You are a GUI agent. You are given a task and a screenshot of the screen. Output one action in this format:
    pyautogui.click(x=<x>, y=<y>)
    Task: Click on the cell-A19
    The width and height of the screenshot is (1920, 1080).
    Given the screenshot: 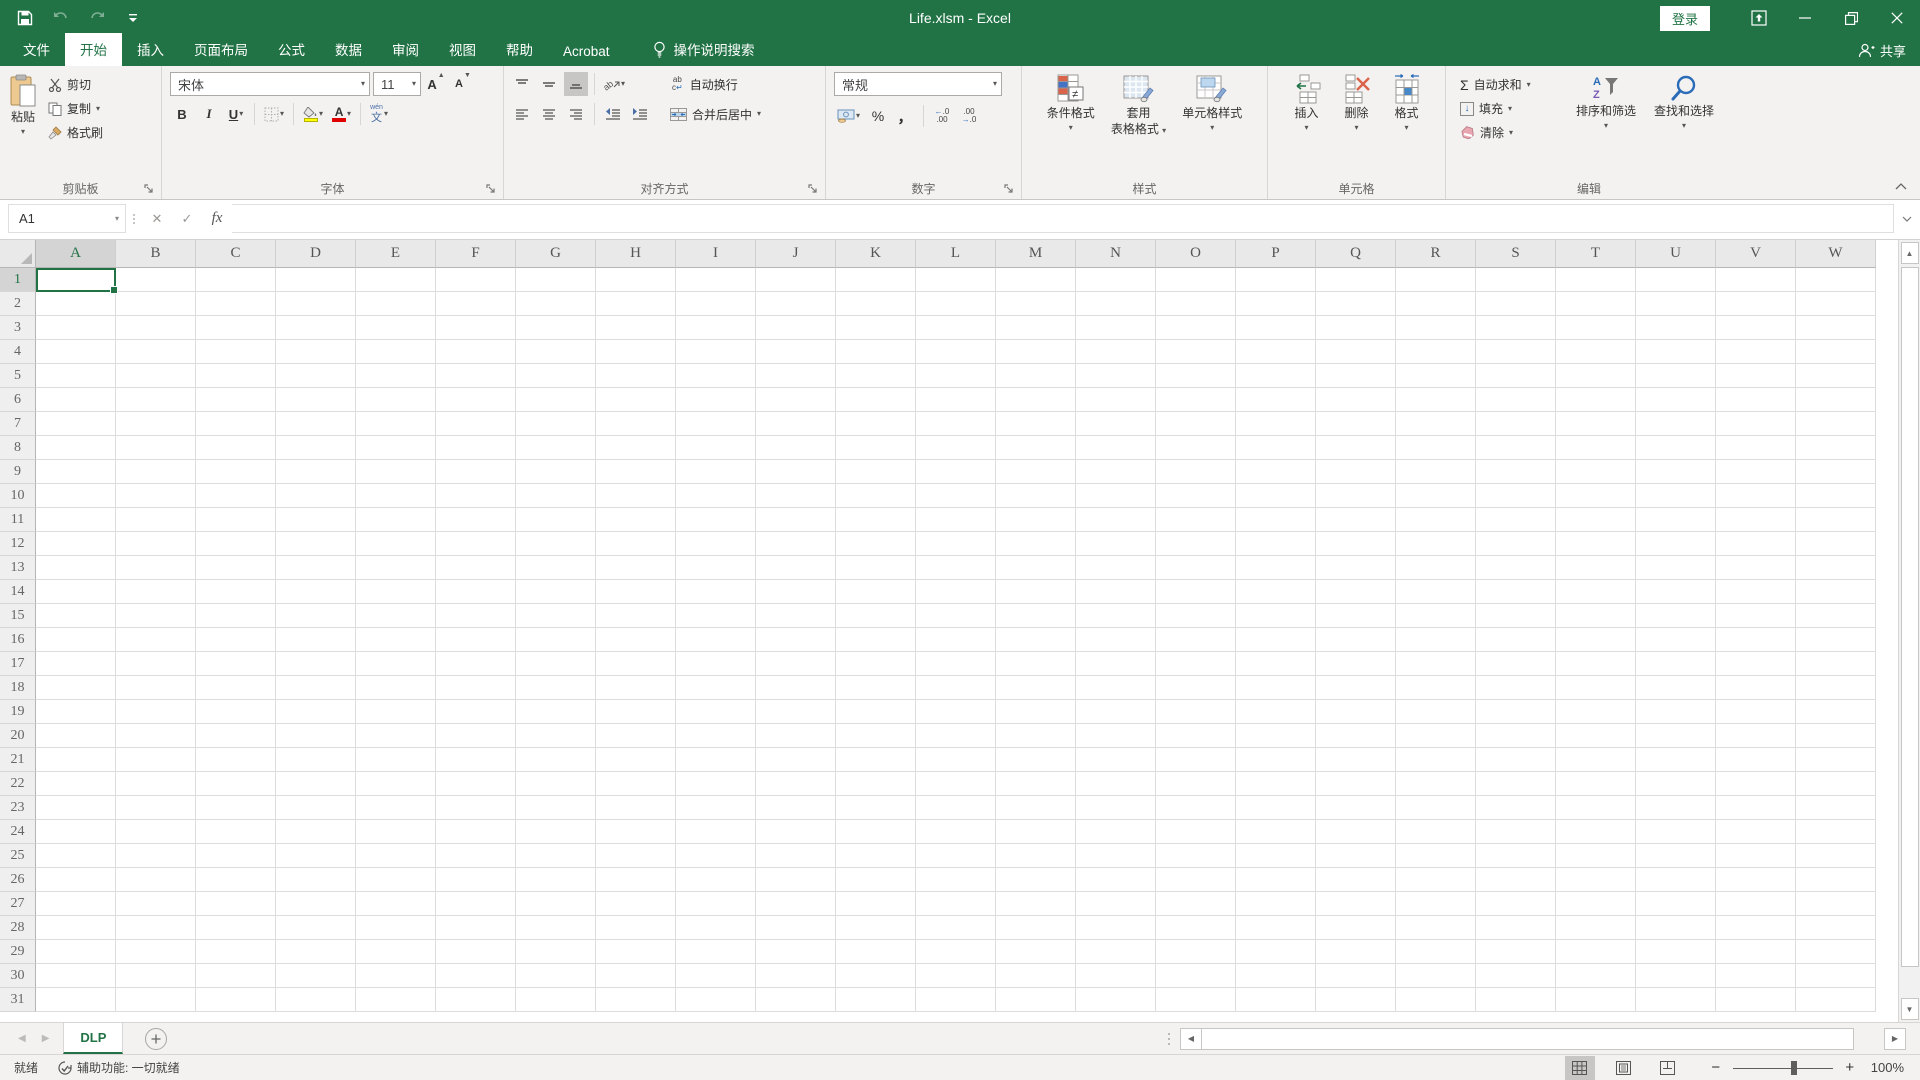 What is the action you would take?
    pyautogui.click(x=76, y=712)
    